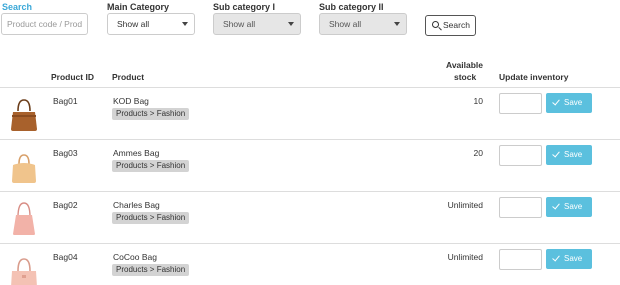 Image resolution: width=620 pixels, height=285 pixels. I want to click on search-group: Search, so click(17, 7).